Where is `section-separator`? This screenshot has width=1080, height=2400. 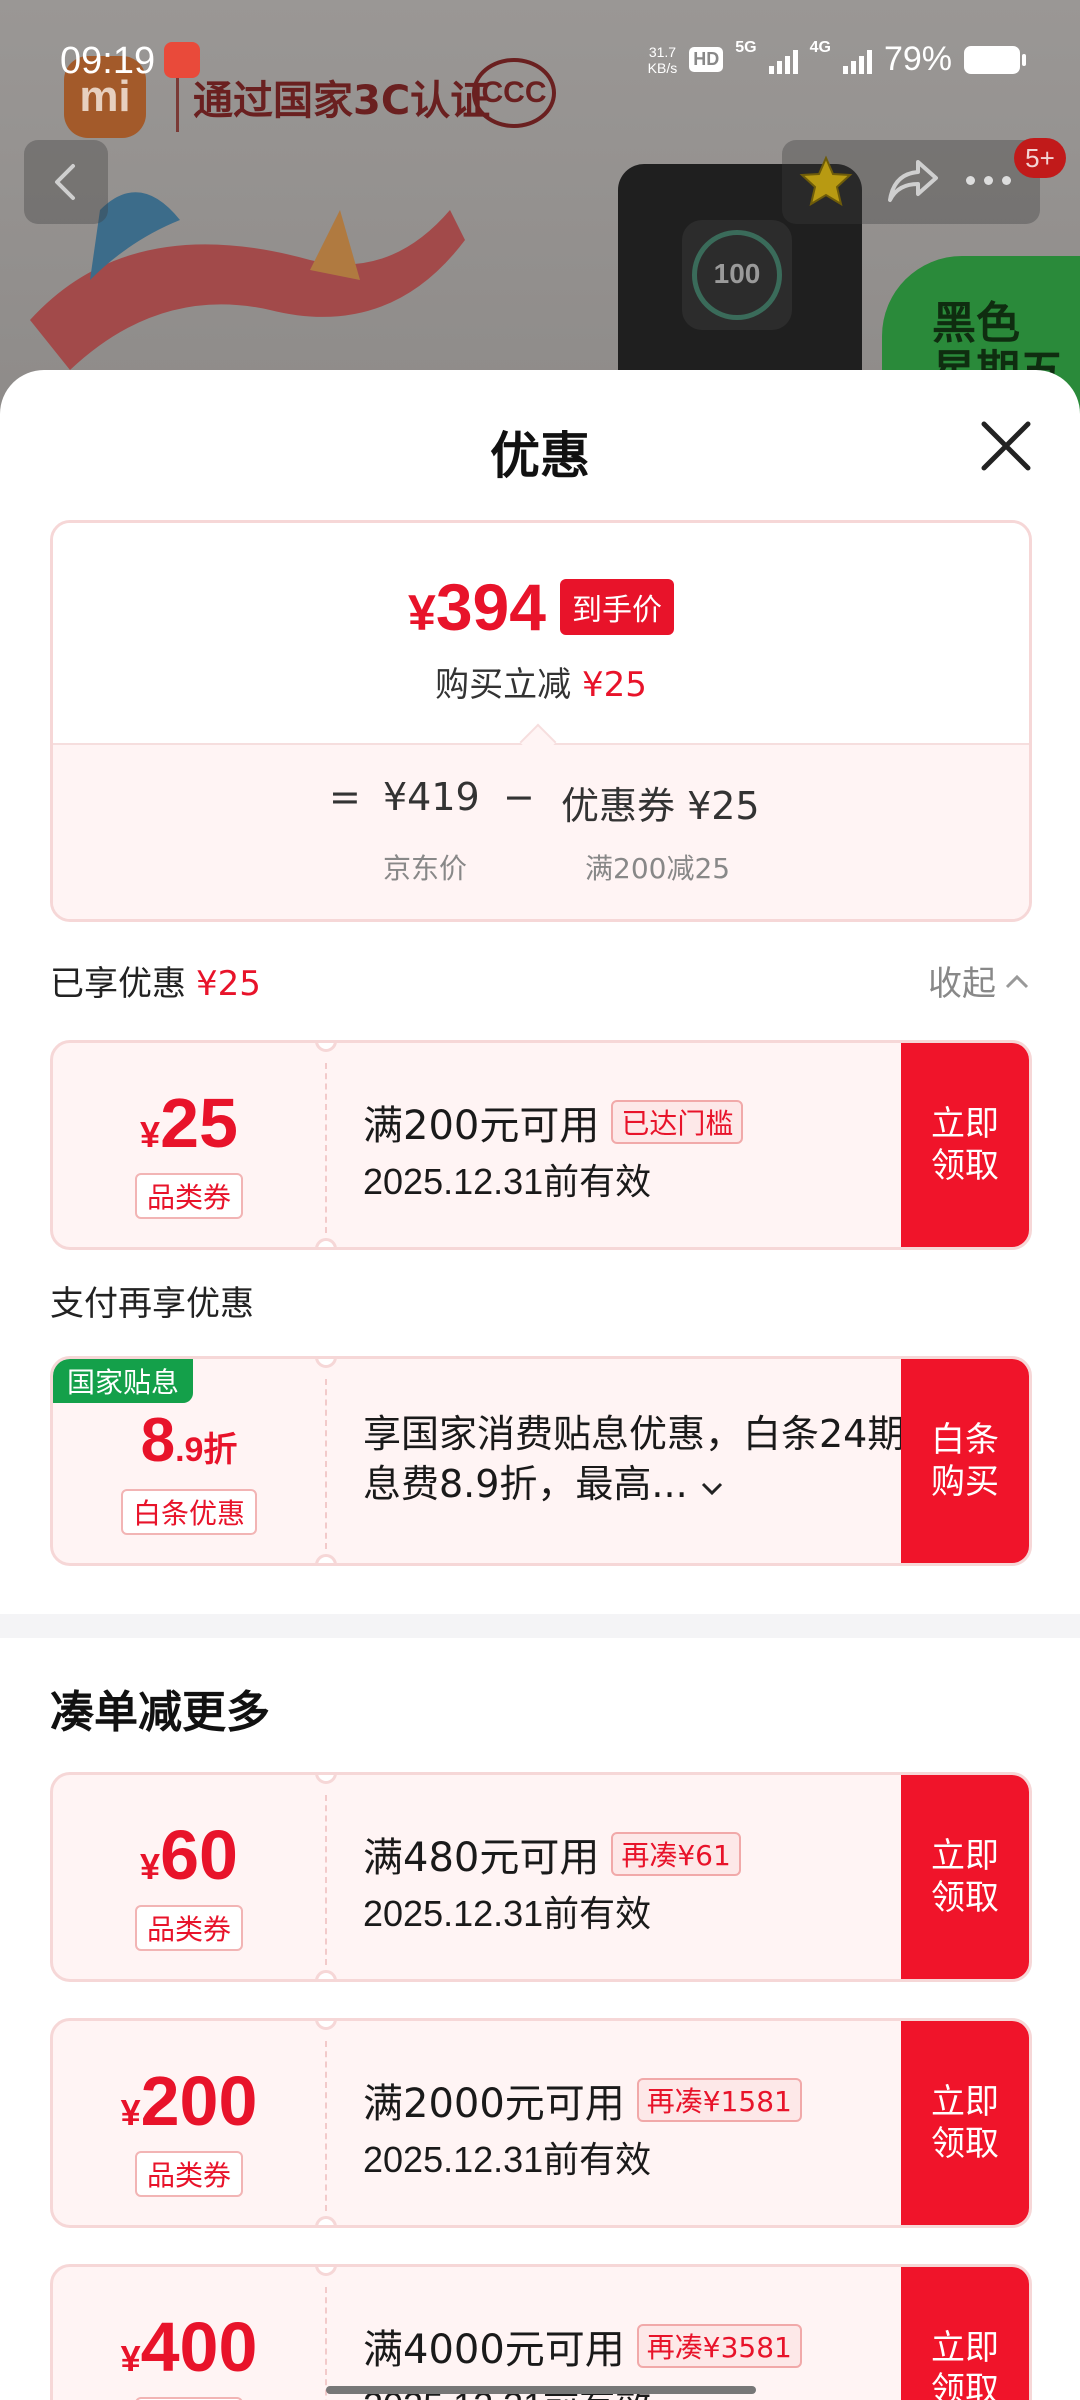
section-separator is located at coordinates (540, 1626).